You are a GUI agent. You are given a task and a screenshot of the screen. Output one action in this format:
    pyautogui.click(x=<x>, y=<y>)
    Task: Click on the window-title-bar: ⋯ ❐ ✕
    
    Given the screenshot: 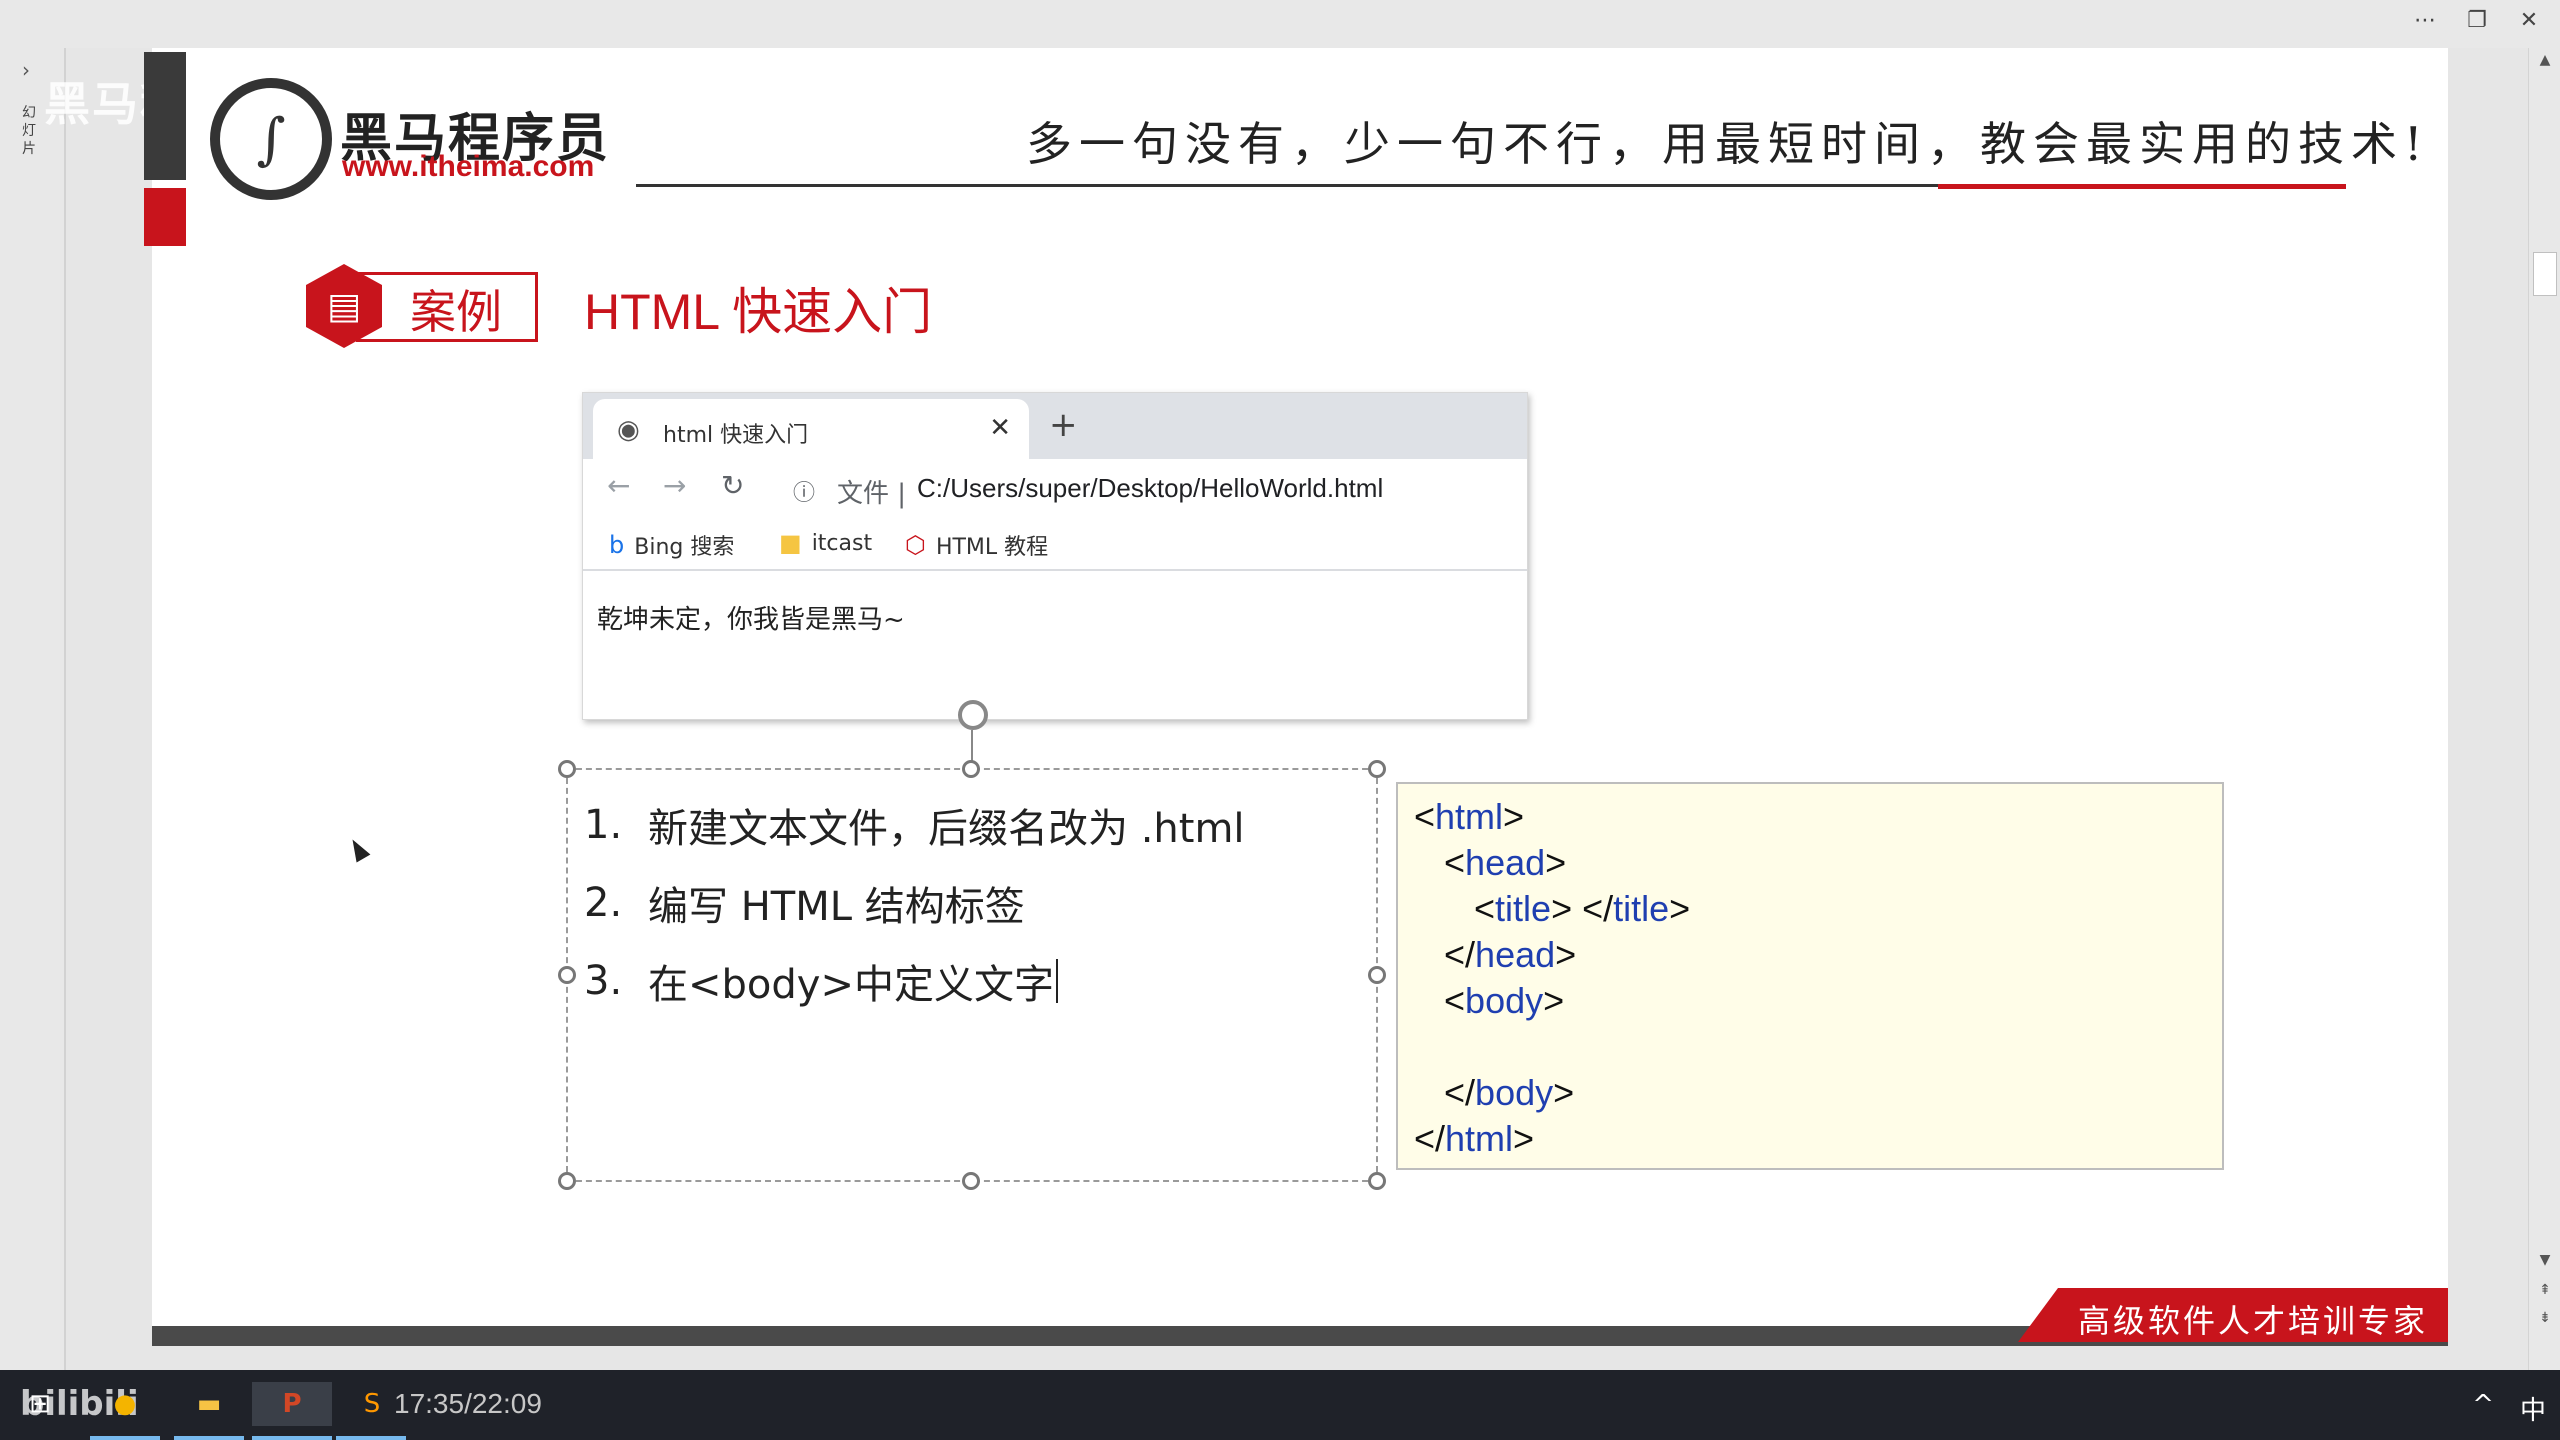 What is the action you would take?
    pyautogui.click(x=1280, y=24)
    